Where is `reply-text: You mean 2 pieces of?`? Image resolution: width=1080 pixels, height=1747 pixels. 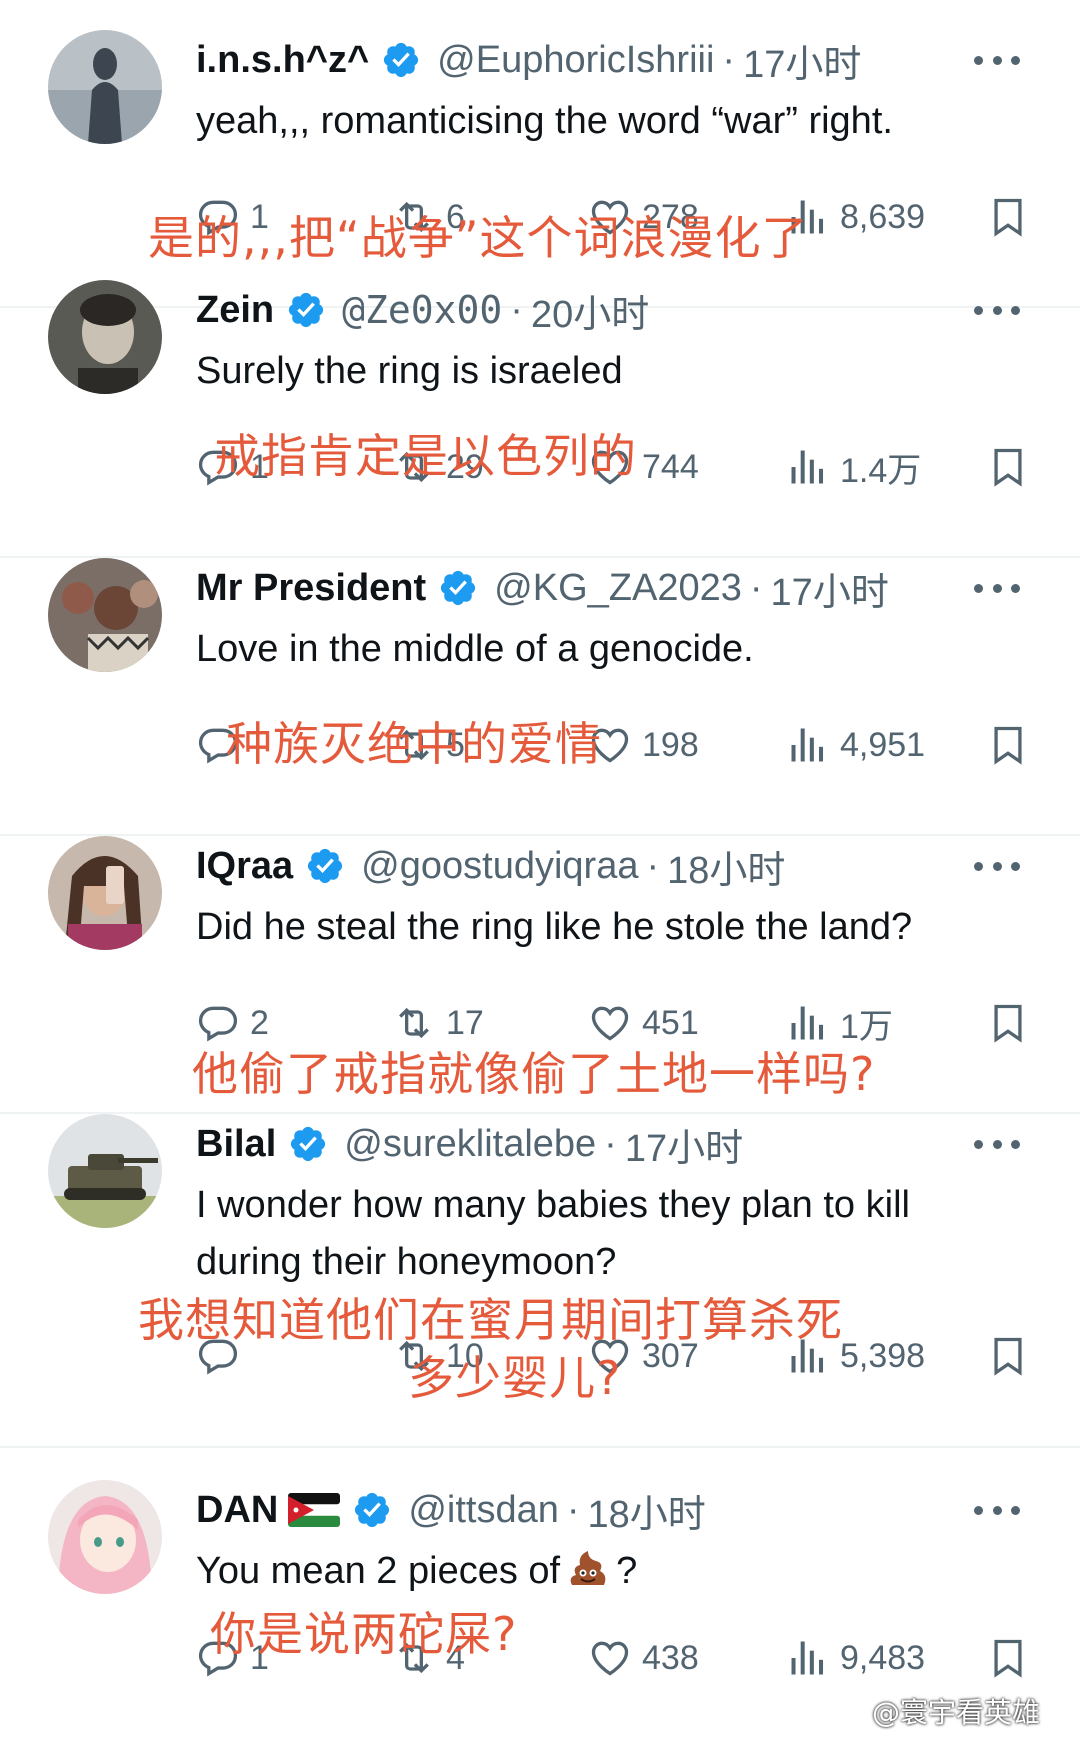 reply-text: You mean 2 pieces of? is located at coordinates (611, 1571).